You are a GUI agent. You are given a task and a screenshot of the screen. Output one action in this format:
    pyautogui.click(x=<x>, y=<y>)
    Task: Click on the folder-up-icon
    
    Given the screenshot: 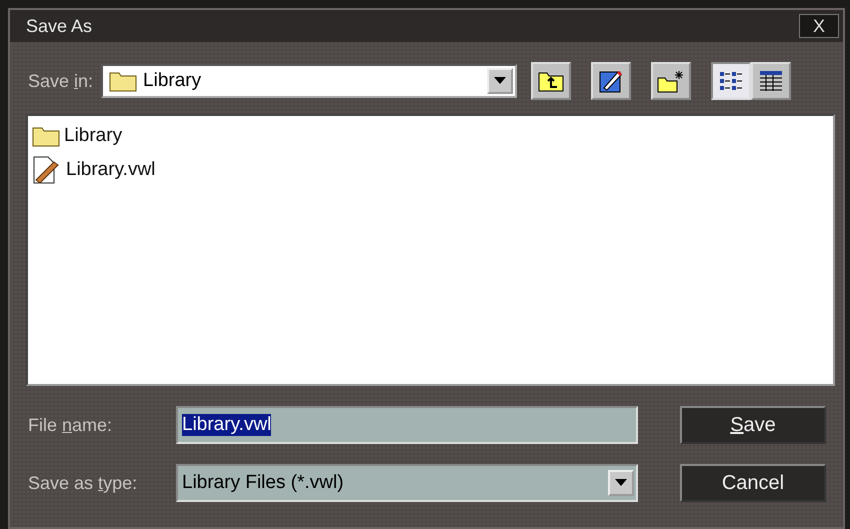 What is the action you would take?
    pyautogui.click(x=551, y=81)
    